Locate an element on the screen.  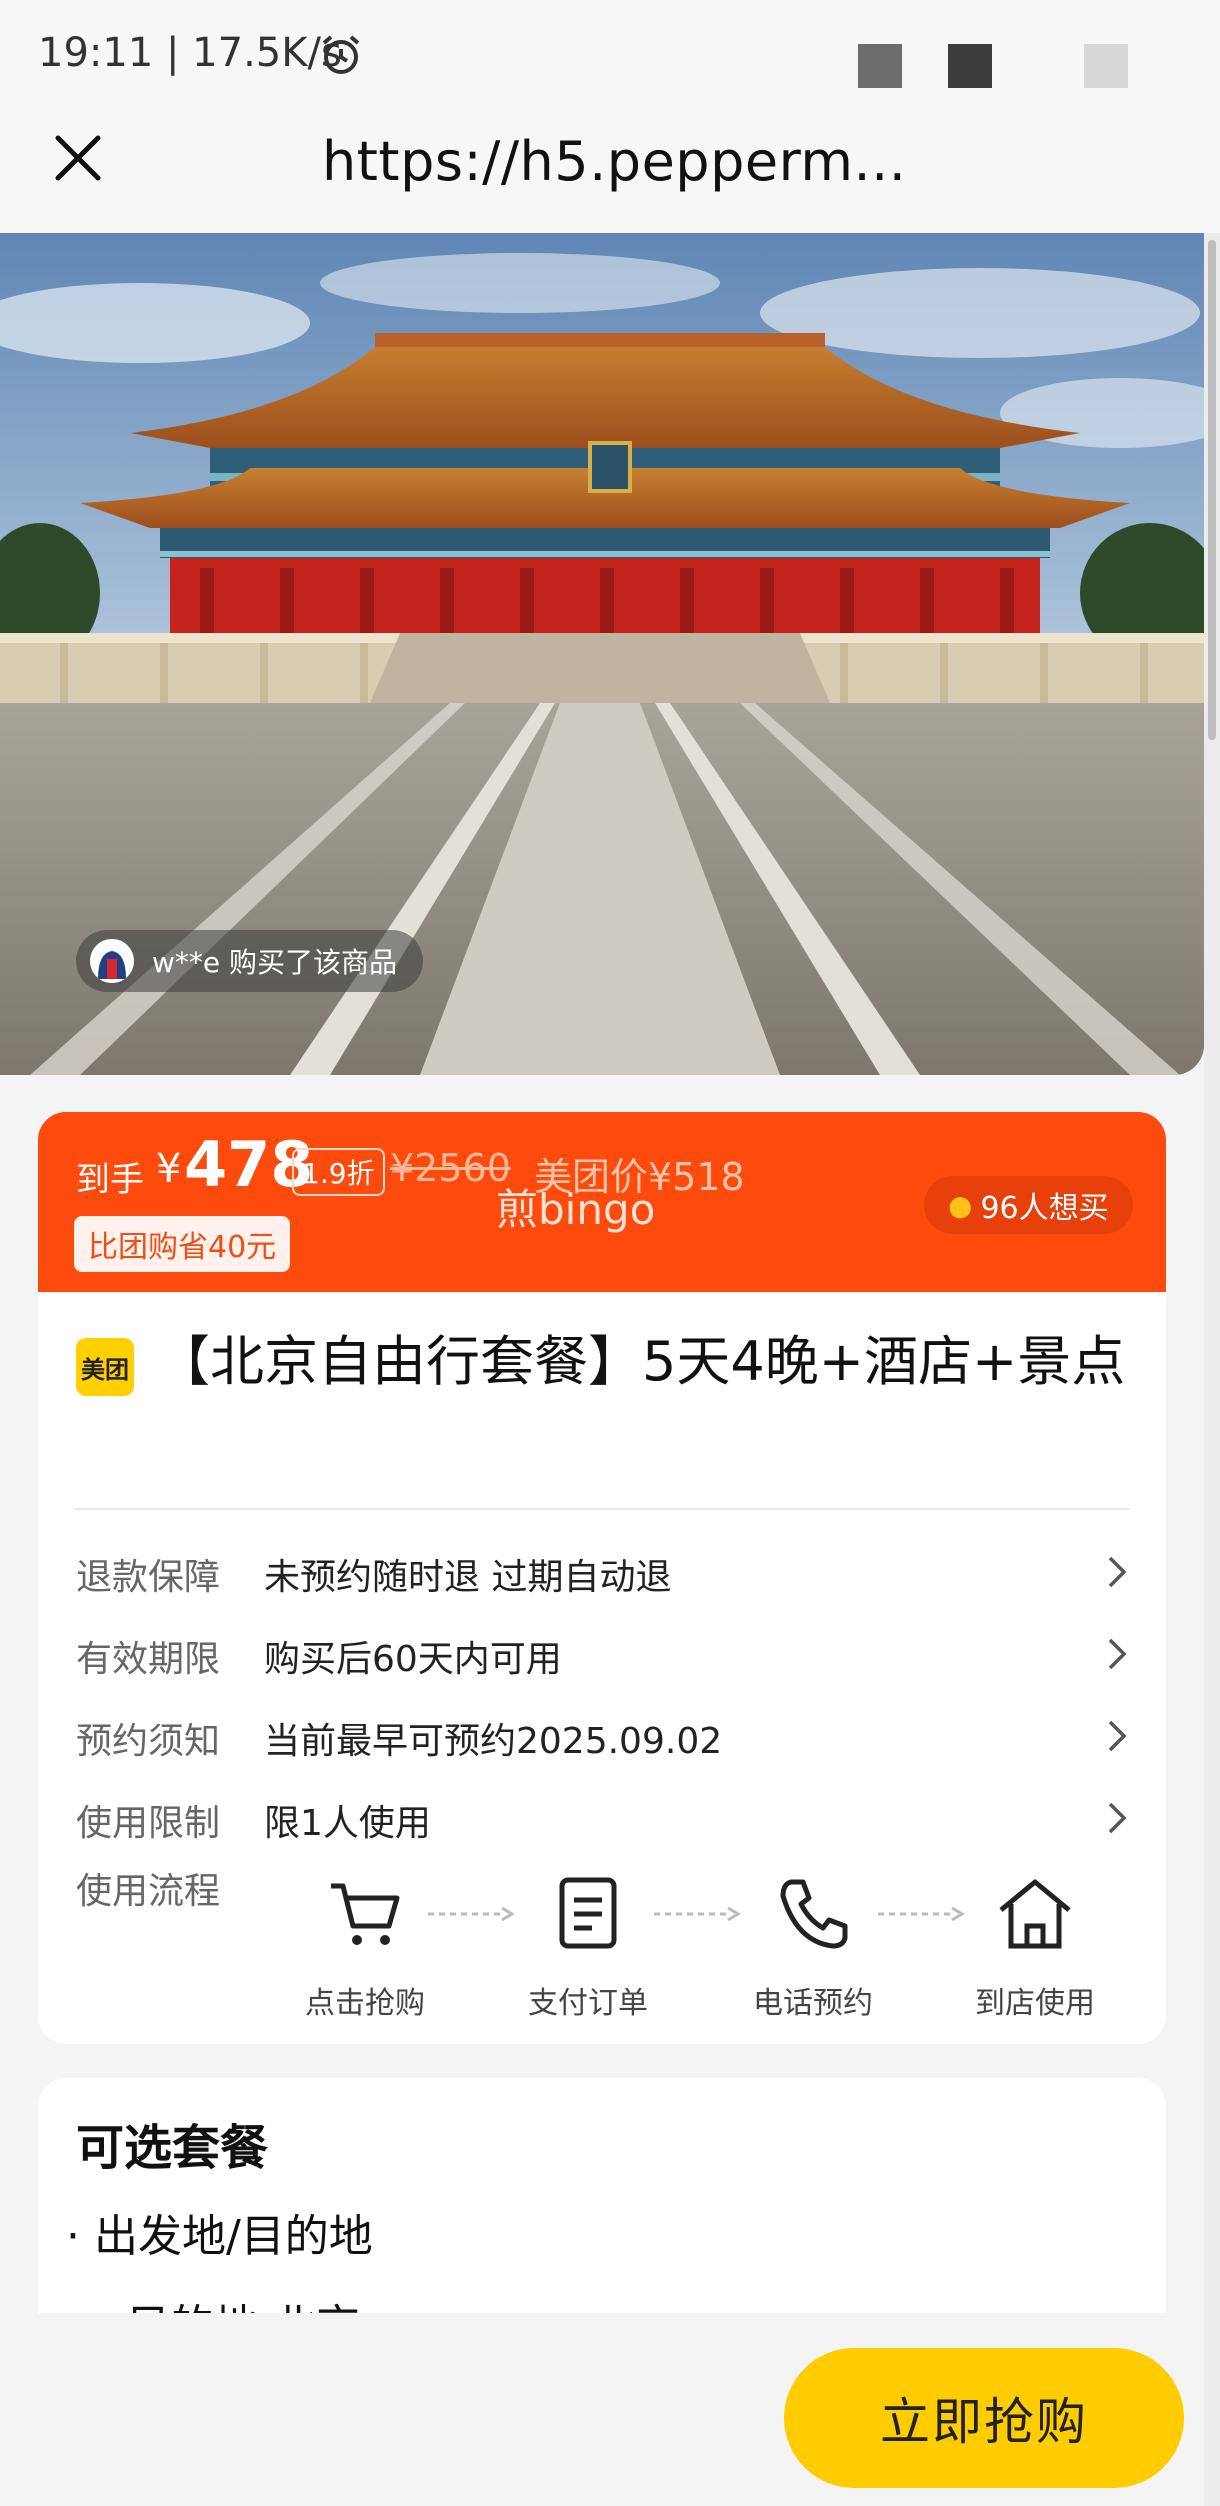
original-price: ¥2560 is located at coordinates (450, 1168).